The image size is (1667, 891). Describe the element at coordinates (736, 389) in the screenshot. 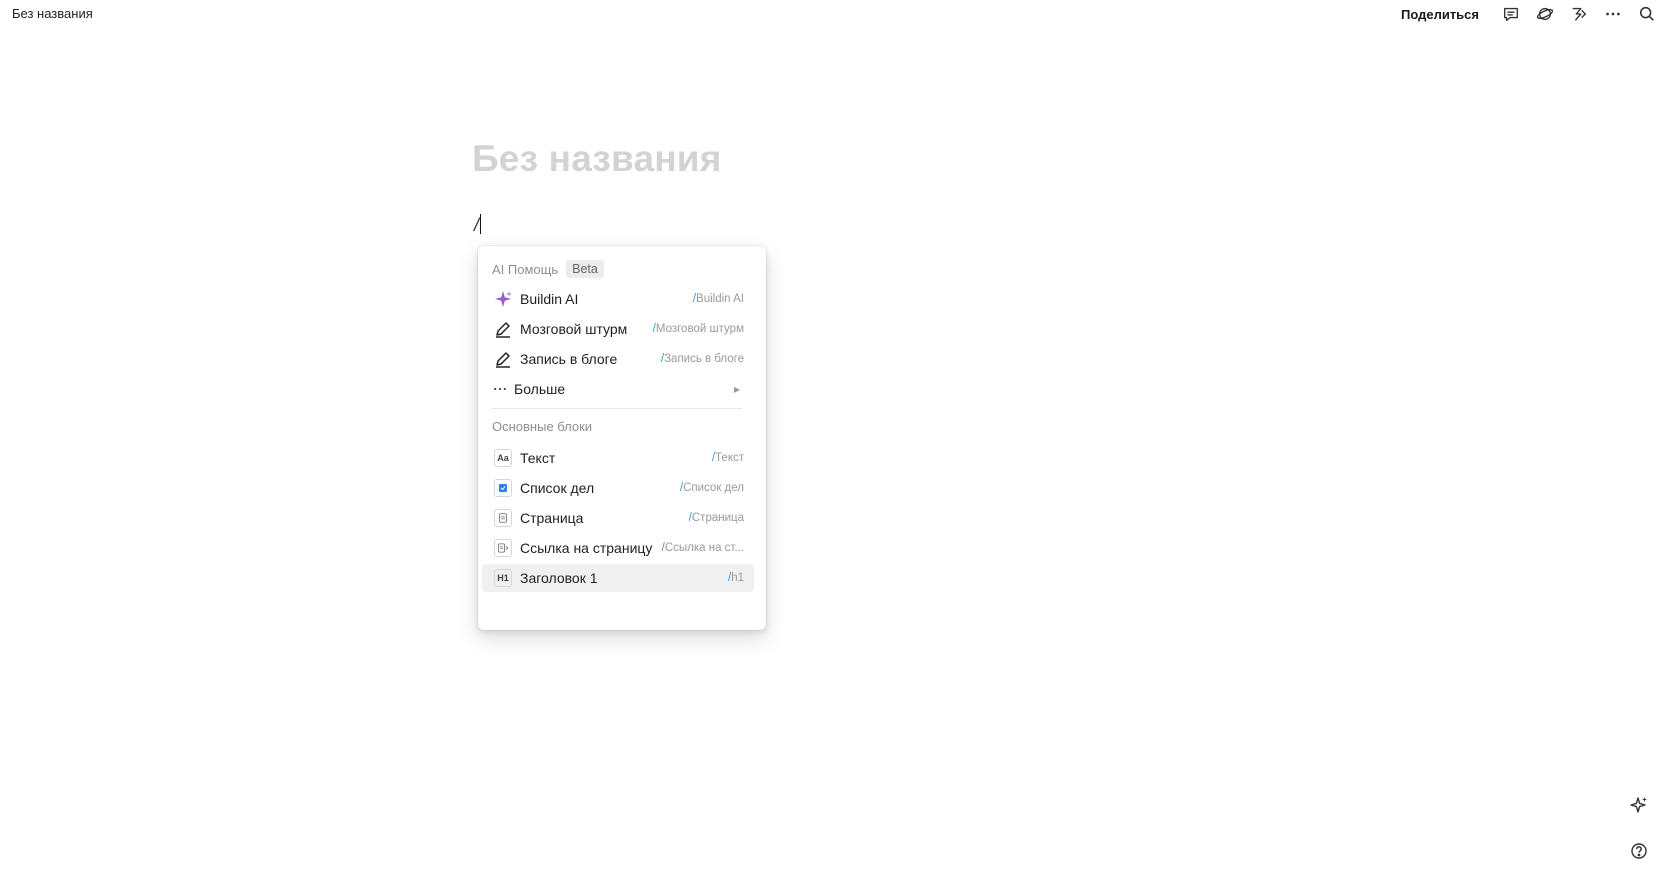

I see `chevron-right-icon: ▶` at that location.